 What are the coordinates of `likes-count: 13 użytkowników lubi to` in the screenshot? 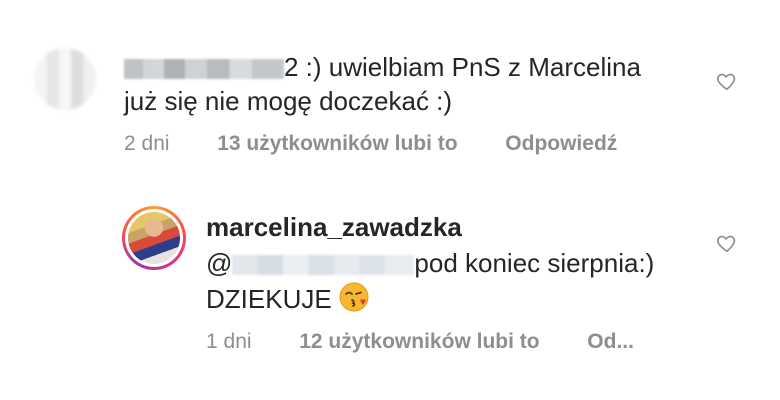 It's located at (337, 143).